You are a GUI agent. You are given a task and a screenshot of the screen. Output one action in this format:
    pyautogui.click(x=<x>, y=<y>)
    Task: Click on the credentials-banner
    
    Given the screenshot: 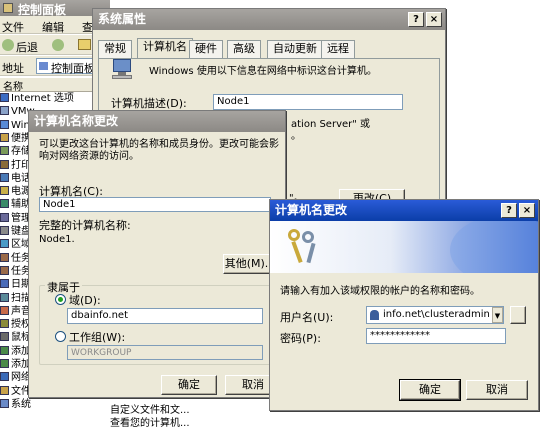 What is the action you would take?
    pyautogui.click(x=404, y=247)
    